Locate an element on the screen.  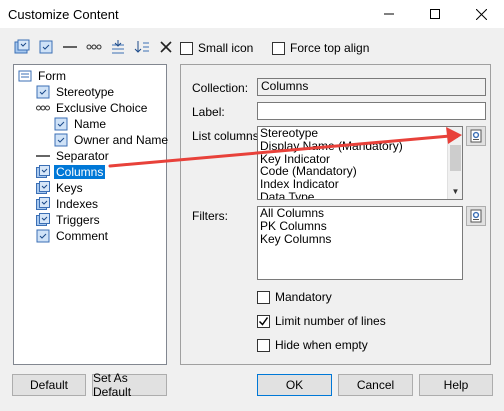
help-button: Help is located at coordinates (456, 385).